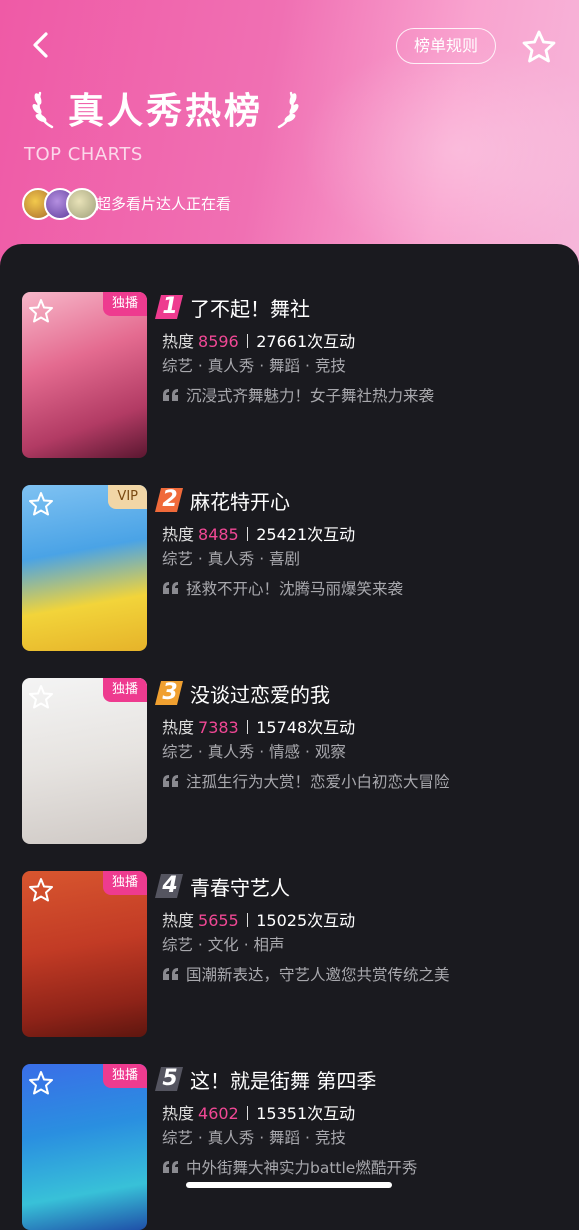 The width and height of the screenshot is (579, 1230). I want to click on page-subtitle: TOP CHARTS, so click(83, 154).